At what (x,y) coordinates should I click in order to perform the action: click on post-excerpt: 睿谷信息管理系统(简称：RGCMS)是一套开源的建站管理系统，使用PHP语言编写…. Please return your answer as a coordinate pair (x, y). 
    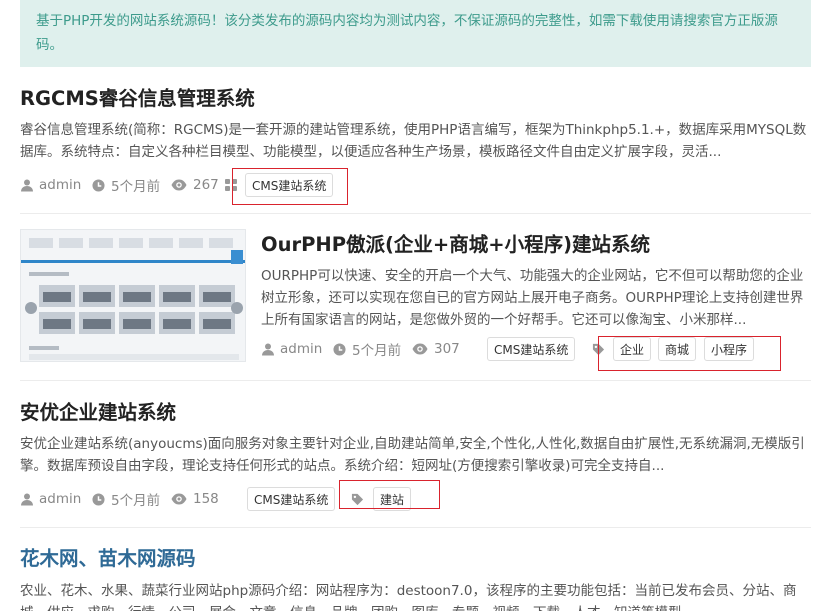
    Looking at the image, I should click on (413, 141).